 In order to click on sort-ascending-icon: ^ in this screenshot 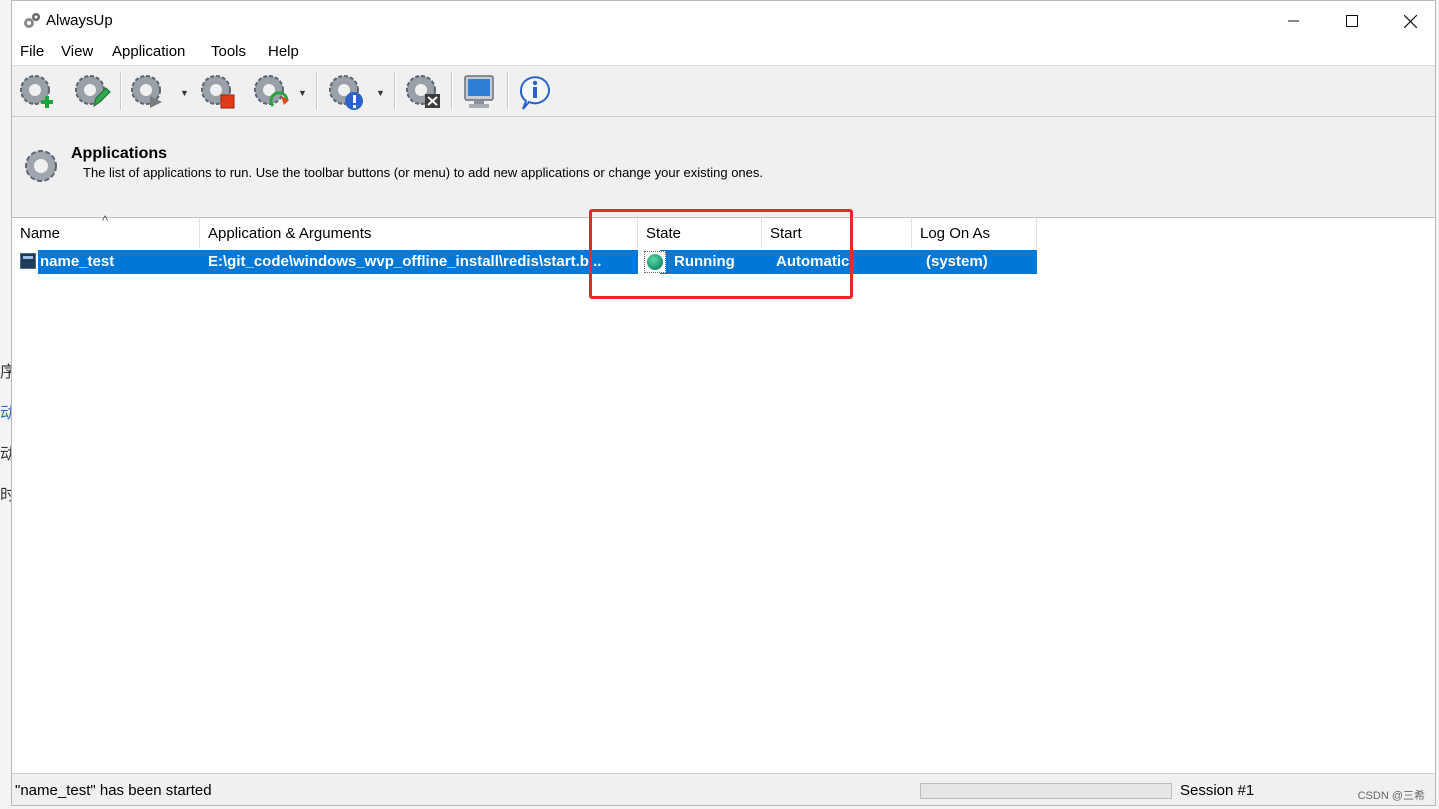, I will do `click(105, 220)`.